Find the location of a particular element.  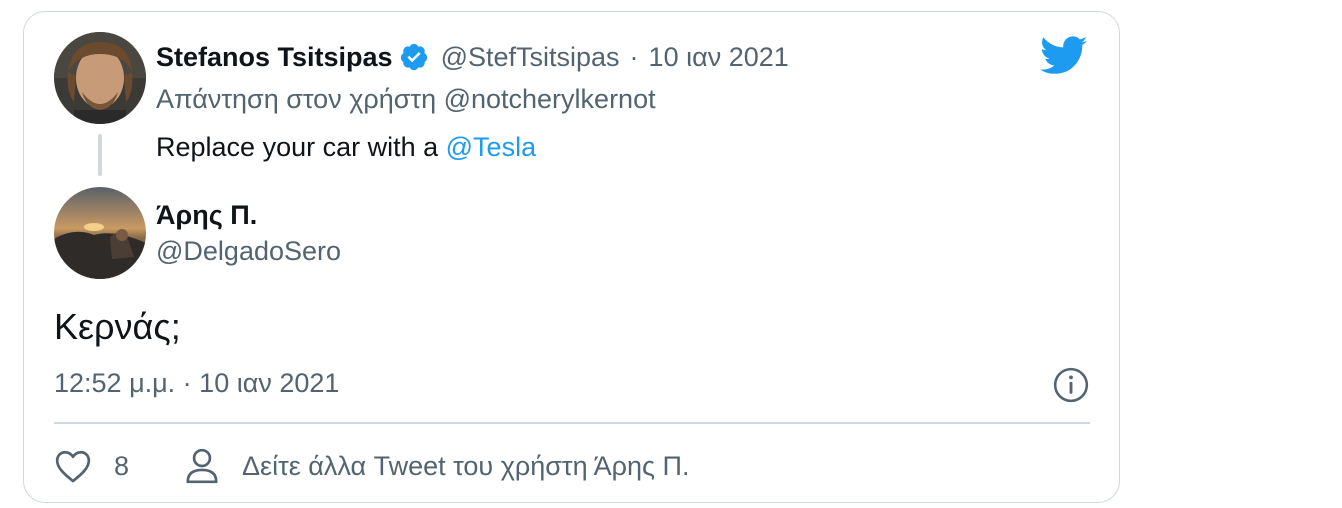

more-tweets-link: Δείτε άλλα Tweet του χρήστη Άρης Π. is located at coordinates (437, 466).